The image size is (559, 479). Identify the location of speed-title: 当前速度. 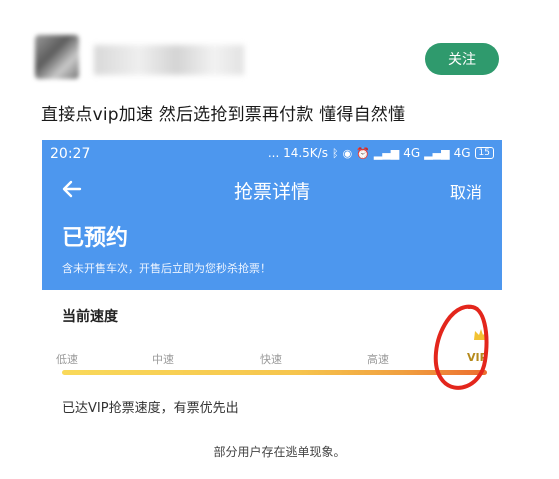
(90, 317).